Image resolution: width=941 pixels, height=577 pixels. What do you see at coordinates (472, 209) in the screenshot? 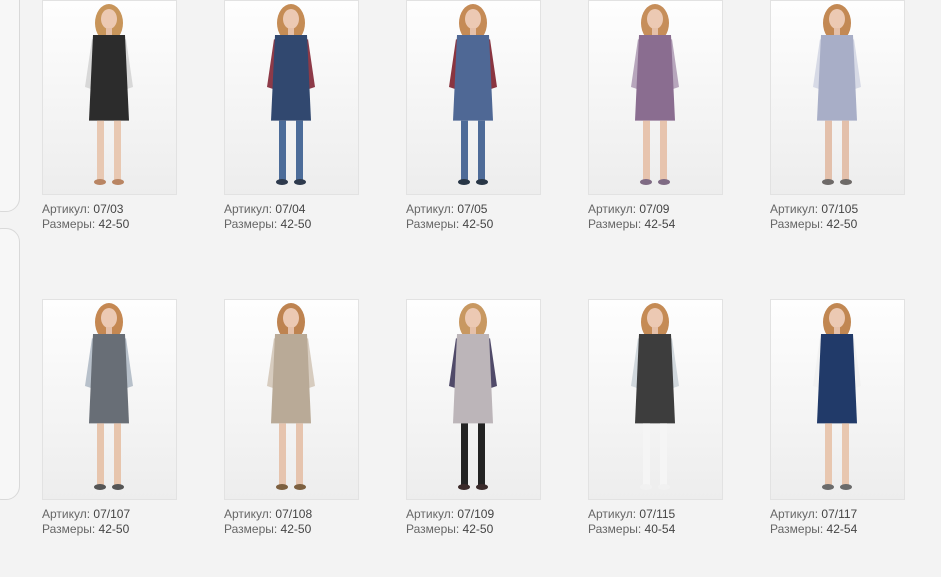
I see `article-value: 07/05` at bounding box center [472, 209].